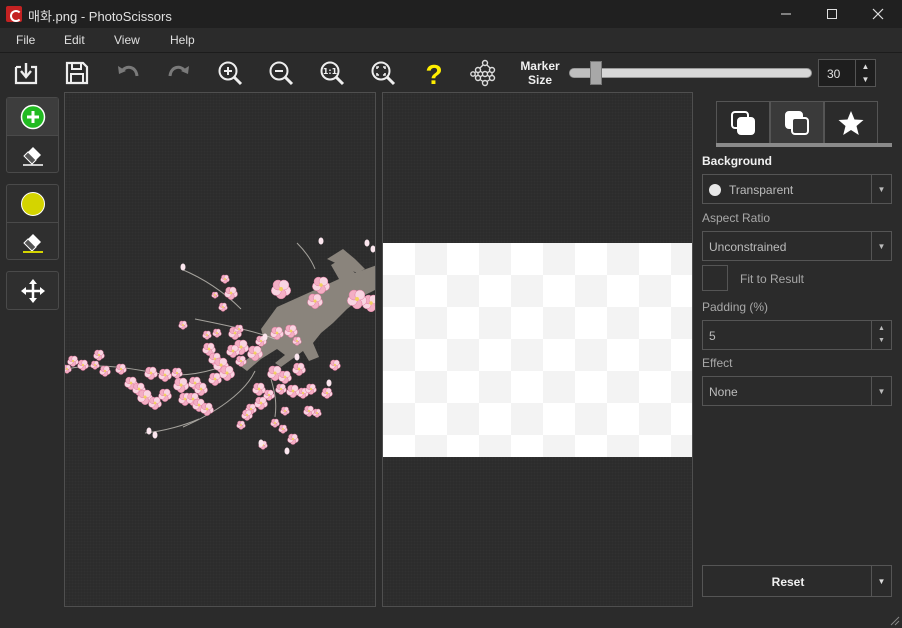  Describe the element at coordinates (748, 247) in the screenshot. I see `aspect-ratio-value: Unconstrained` at that location.